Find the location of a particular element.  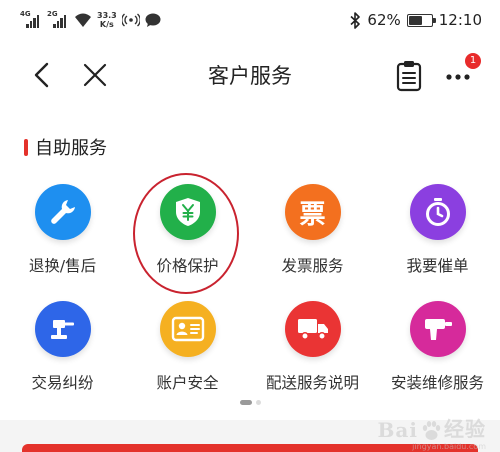

service-label: 退换/售后 is located at coordinates (62, 266).